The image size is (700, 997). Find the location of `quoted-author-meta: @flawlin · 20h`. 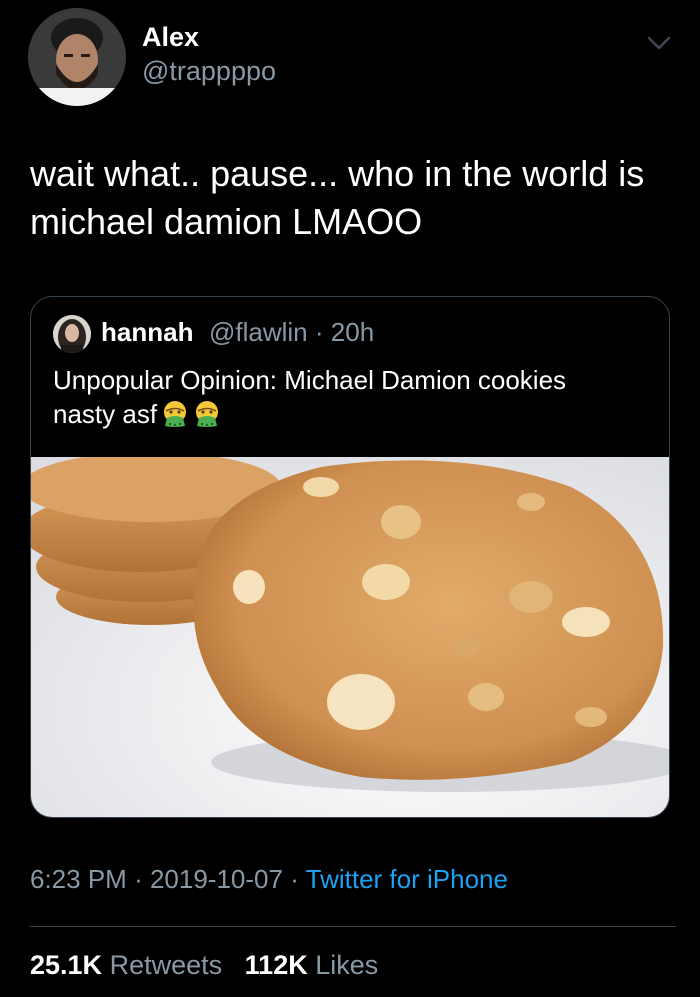

quoted-author-meta: @flawlin · 20h is located at coordinates (291, 332).